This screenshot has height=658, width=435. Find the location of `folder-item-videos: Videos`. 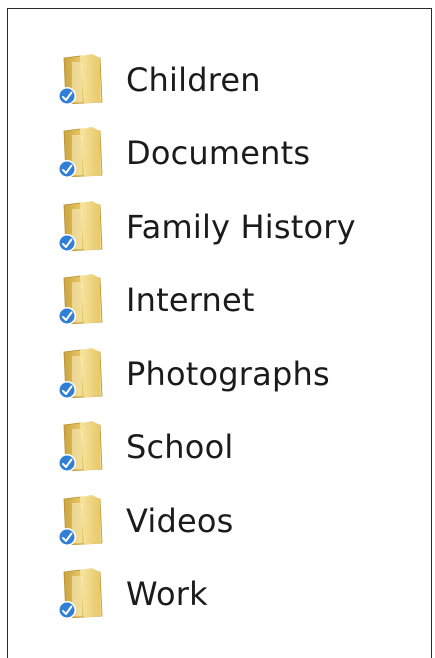

folder-item-videos: Videos is located at coordinates (205, 521).